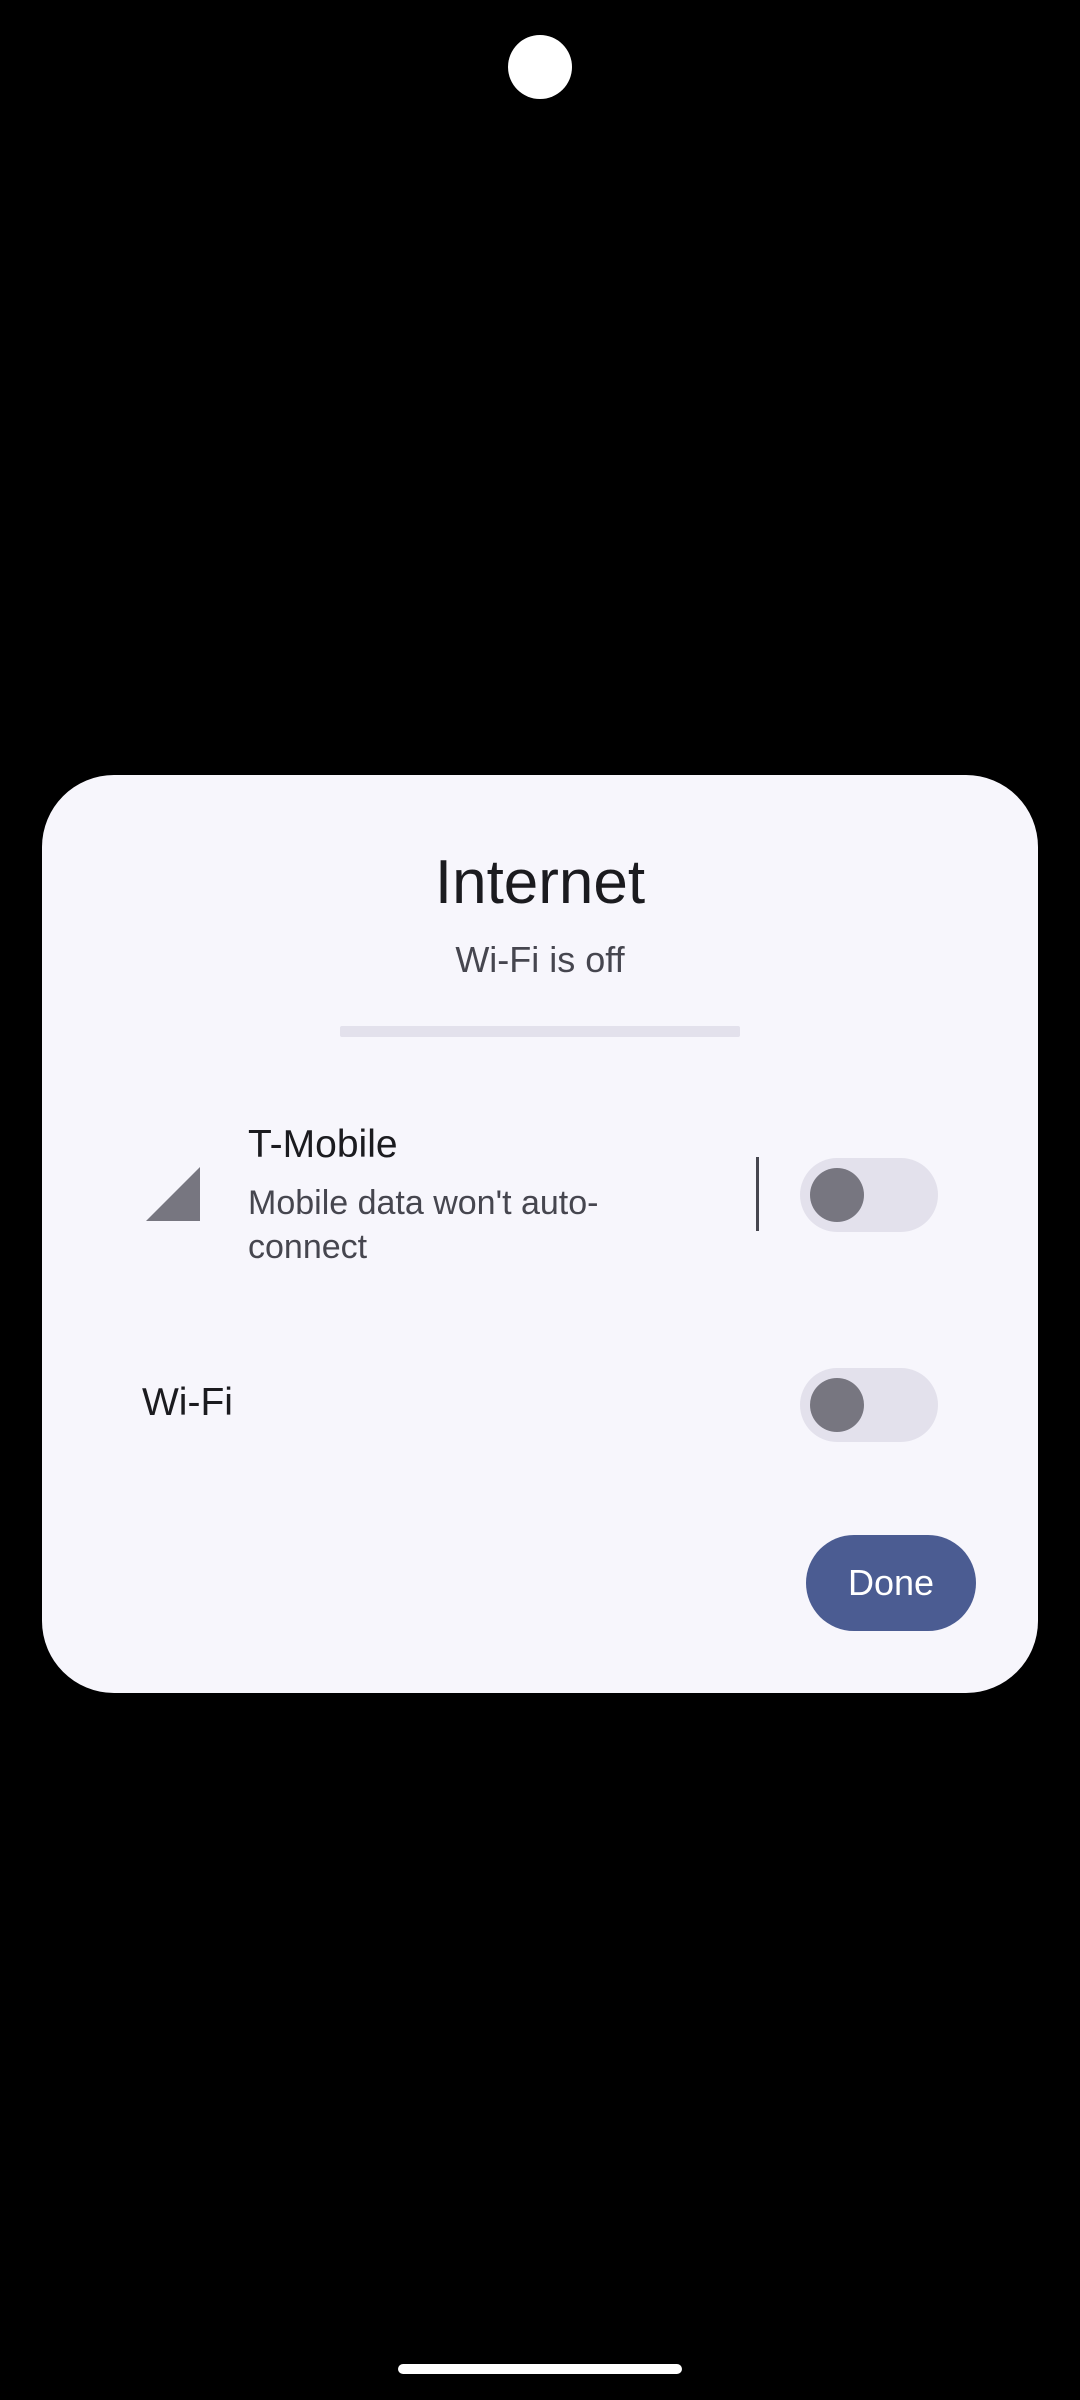 The width and height of the screenshot is (1080, 2400). Describe the element at coordinates (757, 1194) in the screenshot. I see `carrier-divider` at that location.